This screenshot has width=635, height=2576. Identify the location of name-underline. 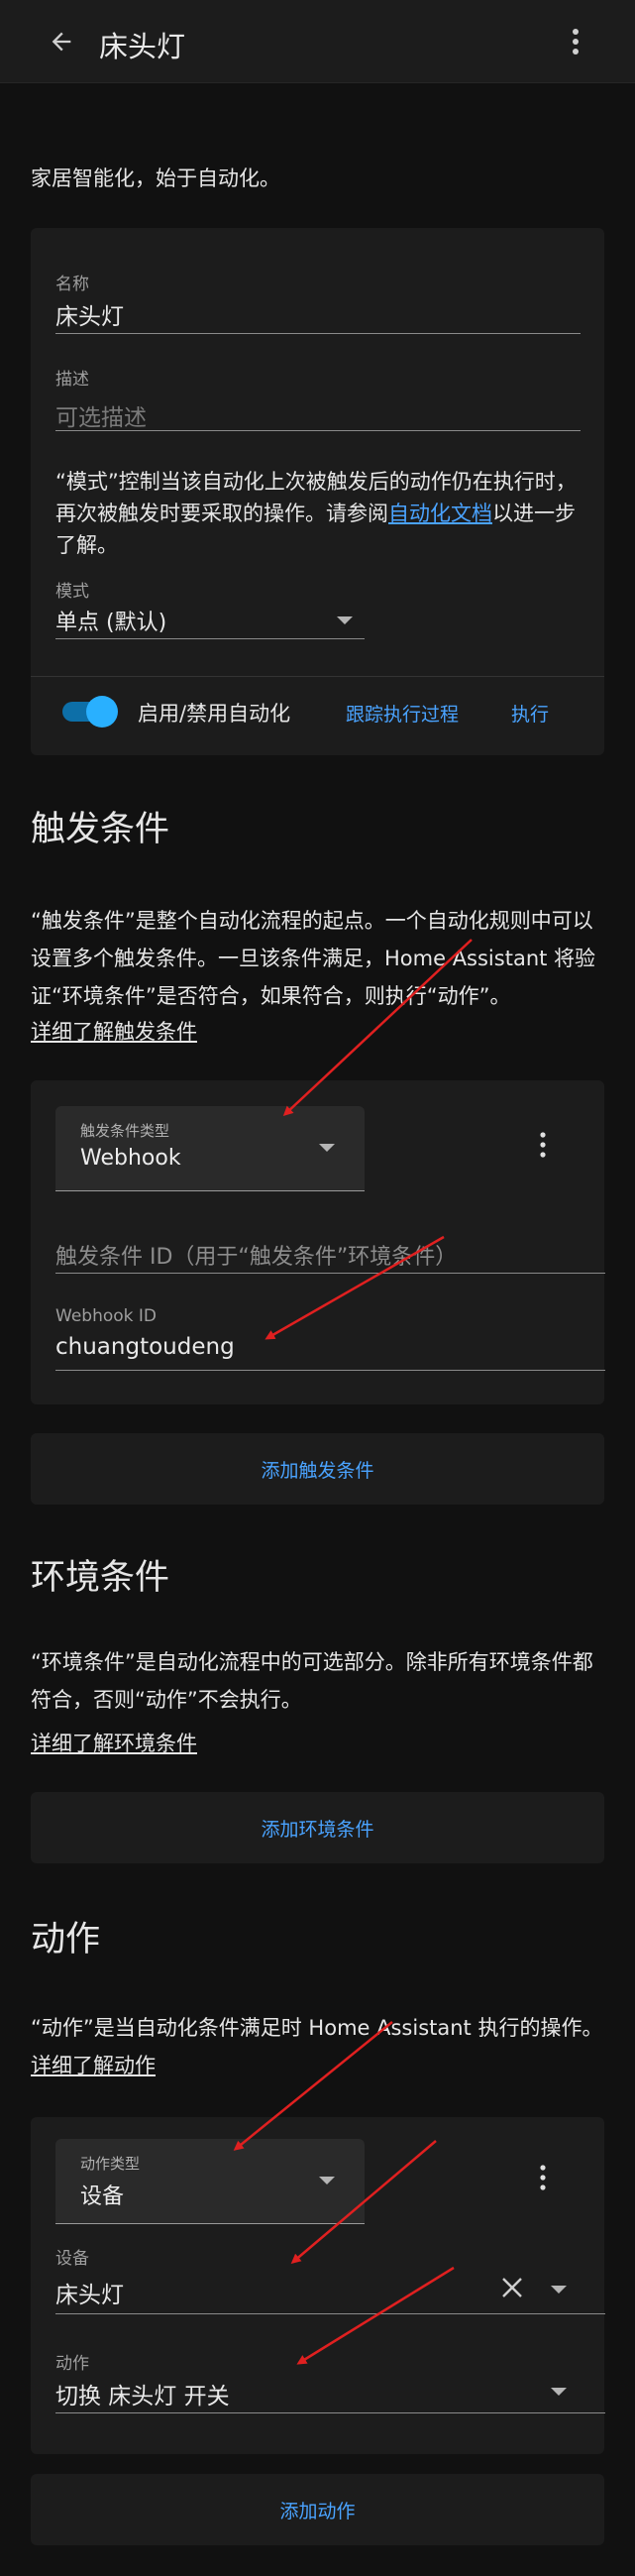
(318, 333).